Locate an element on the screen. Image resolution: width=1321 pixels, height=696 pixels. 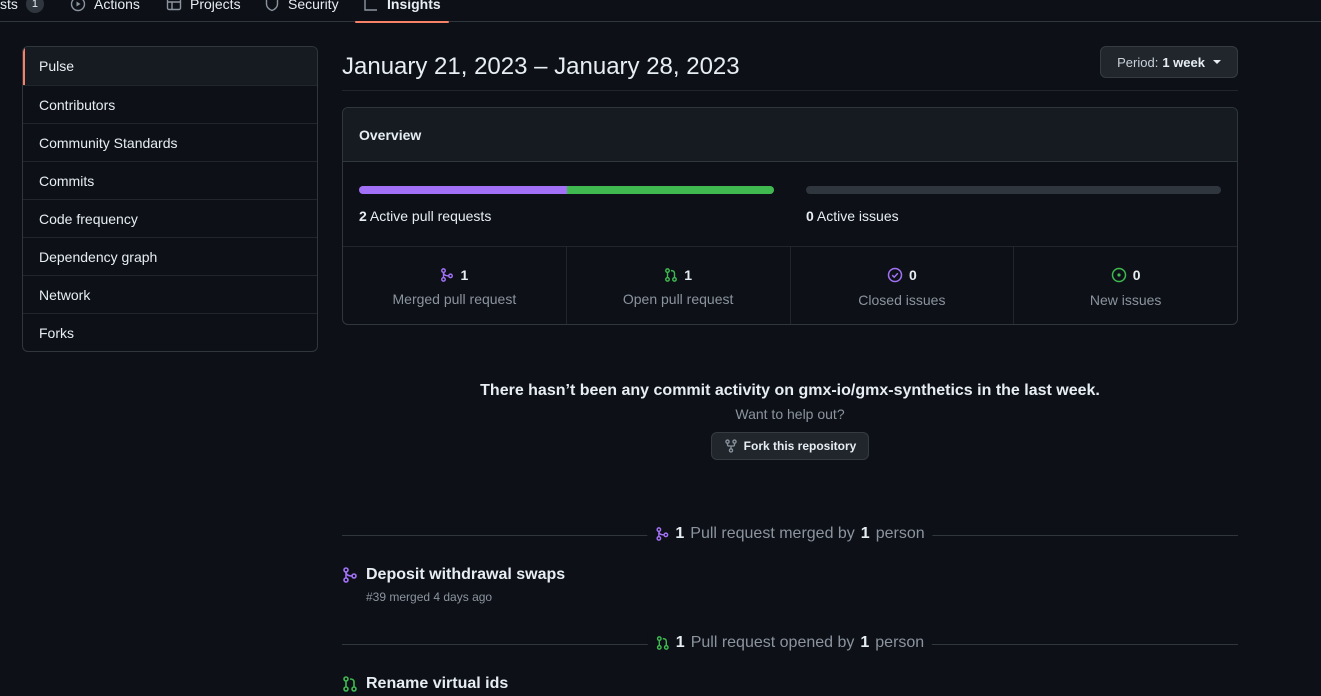
table-icon is located at coordinates (174, 6).